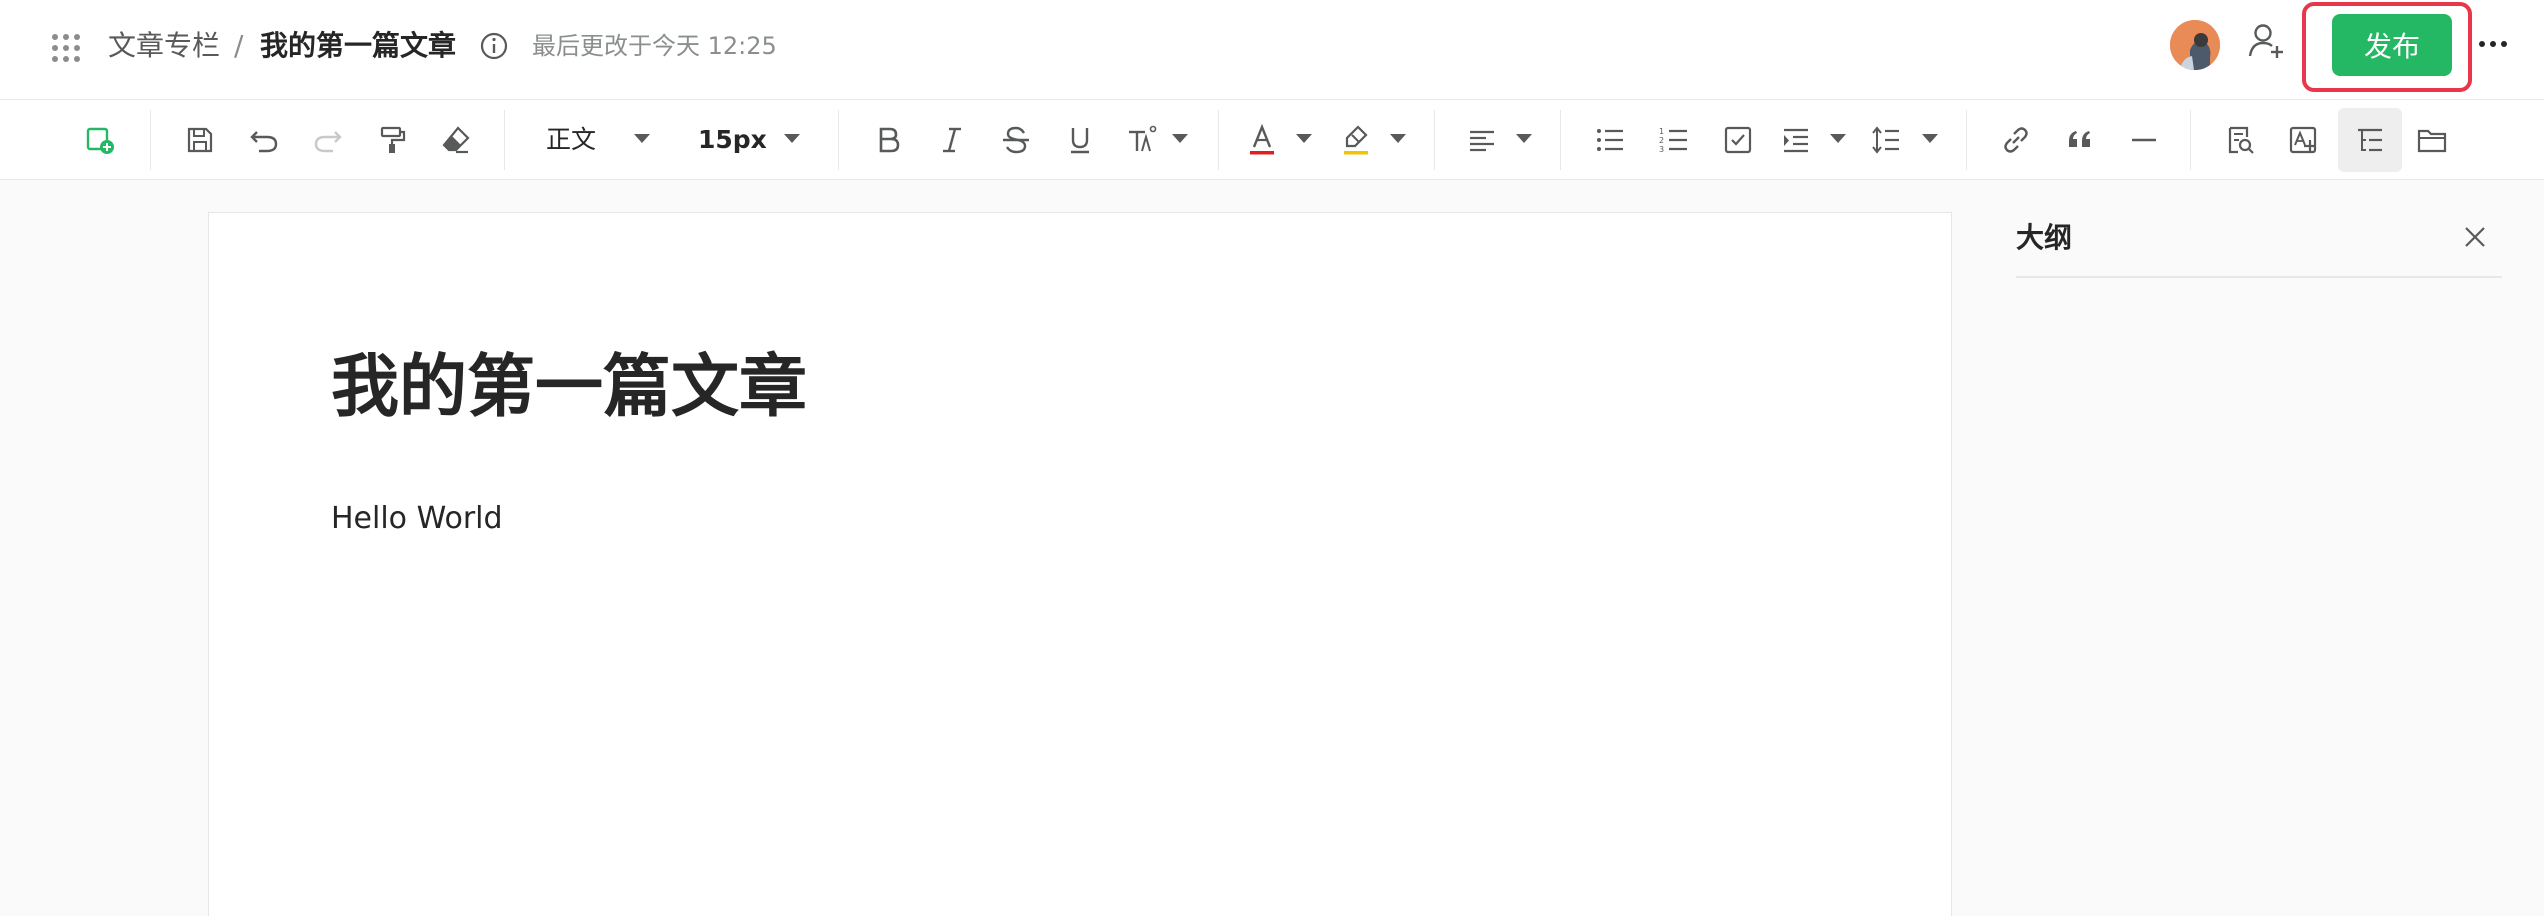 Image resolution: width=2544 pixels, height=916 pixels. I want to click on save-icon, so click(200, 140).